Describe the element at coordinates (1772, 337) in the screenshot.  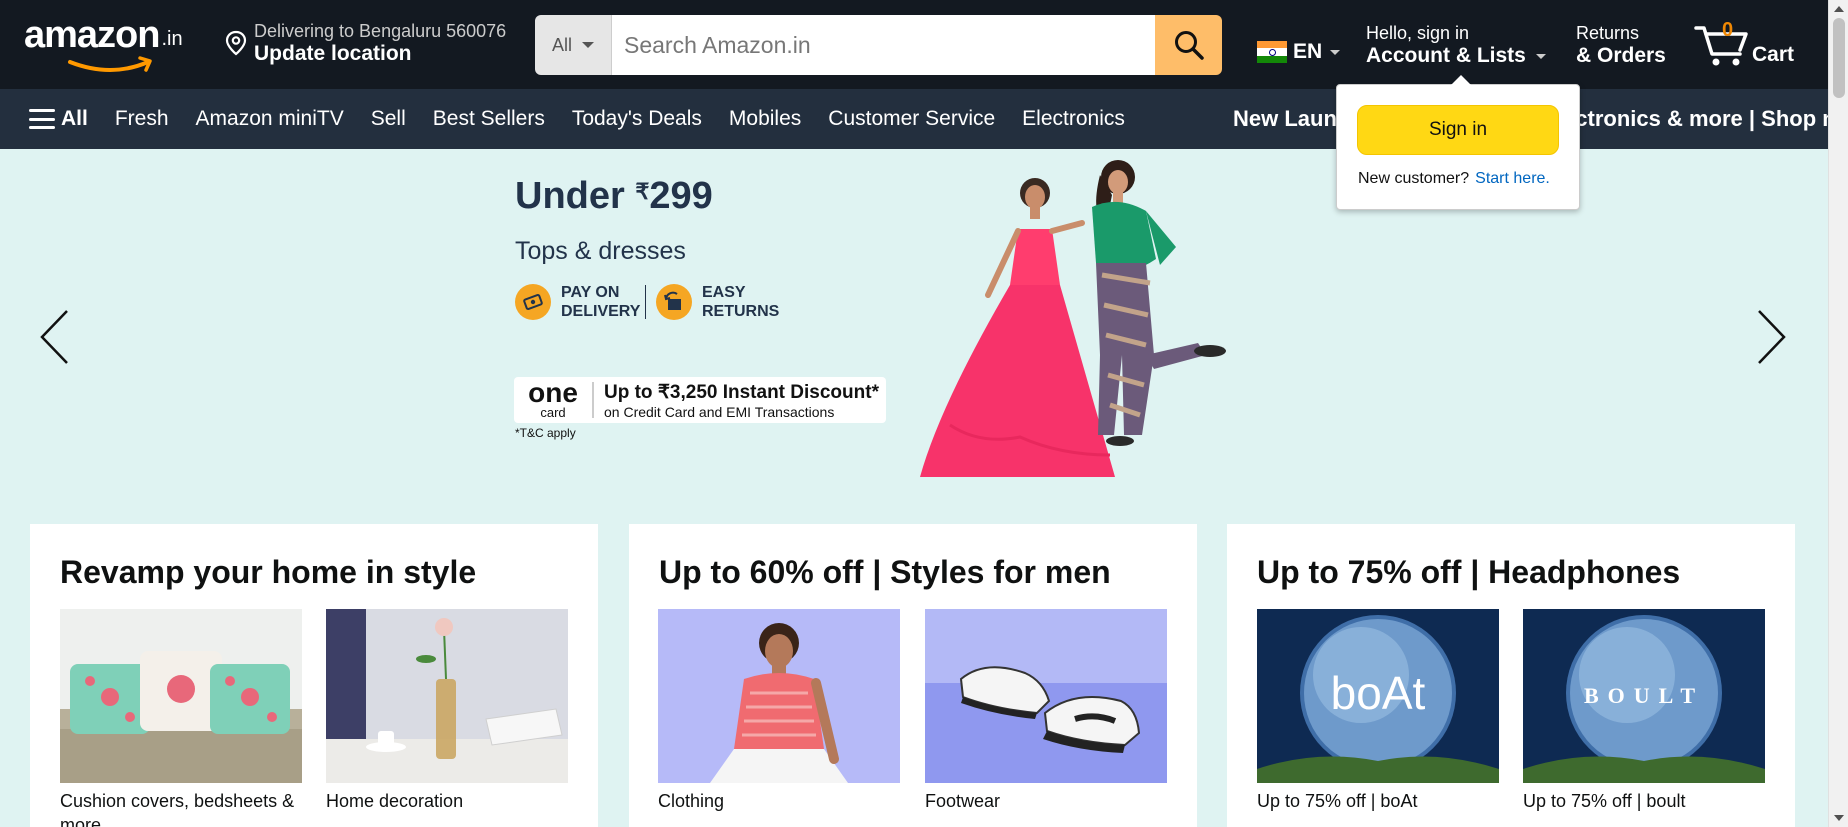
I see `carousel-next-icon` at that location.